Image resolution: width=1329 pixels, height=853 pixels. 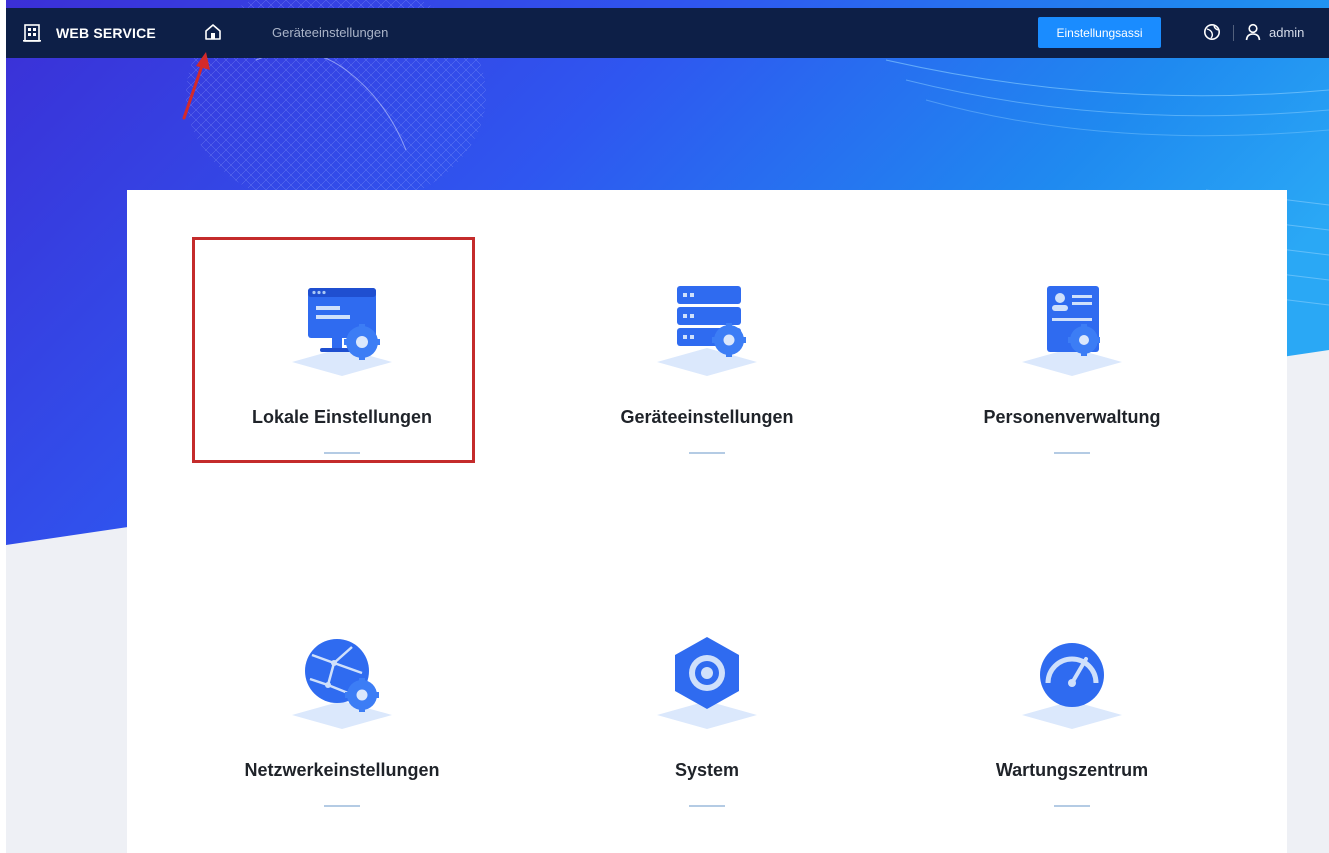 I want to click on user-name: admin, so click(x=1286, y=33).